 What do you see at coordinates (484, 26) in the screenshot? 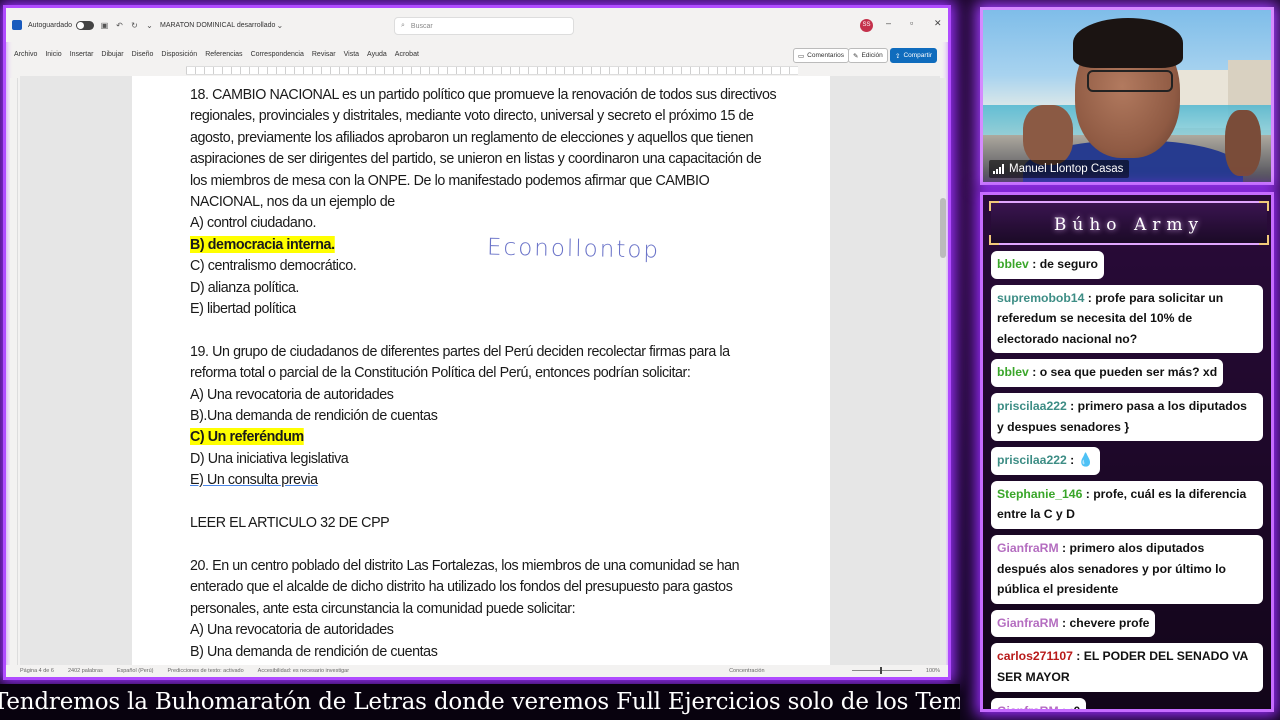
I see `search-box: ⌕ Buscar` at bounding box center [484, 26].